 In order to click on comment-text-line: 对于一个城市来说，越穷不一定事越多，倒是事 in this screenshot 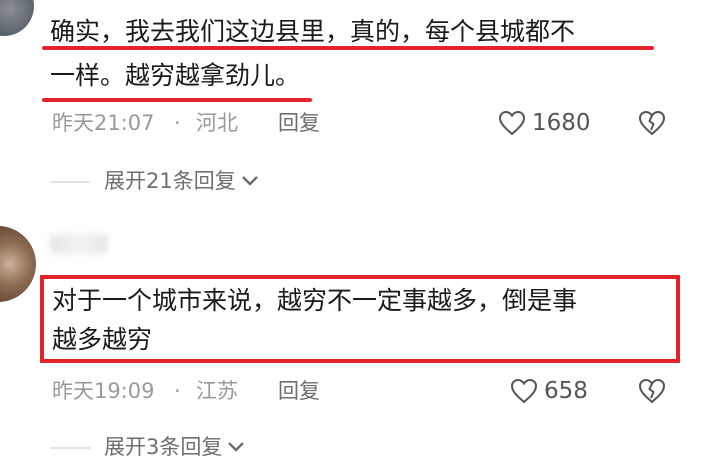, I will do `click(315, 300)`.